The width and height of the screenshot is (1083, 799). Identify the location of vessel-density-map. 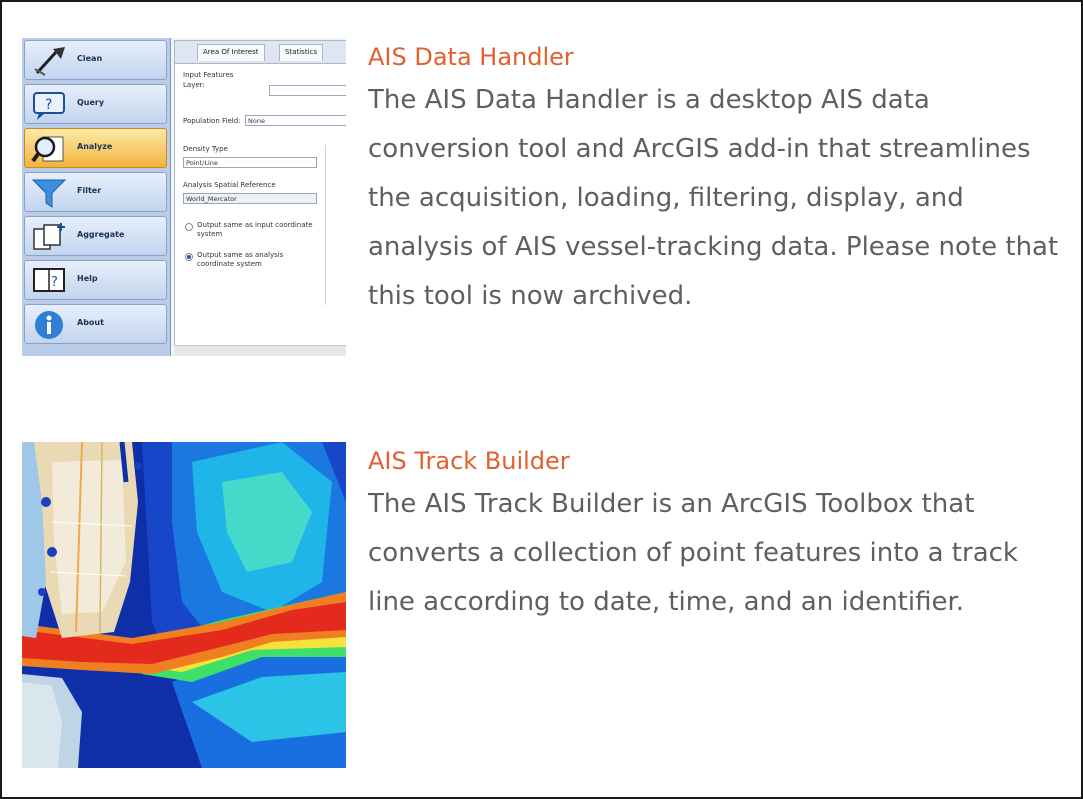
(184, 605).